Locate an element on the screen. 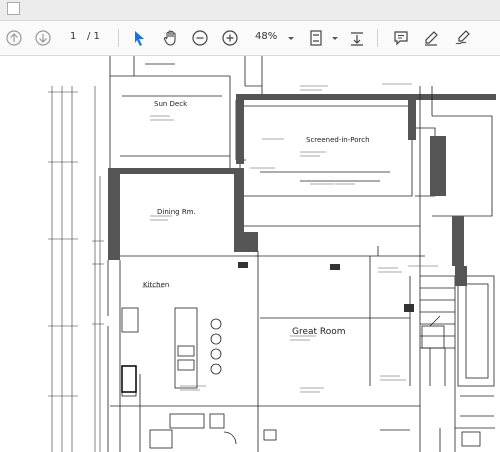 The width and height of the screenshot is (500, 452). comment-icon is located at coordinates (401, 38).